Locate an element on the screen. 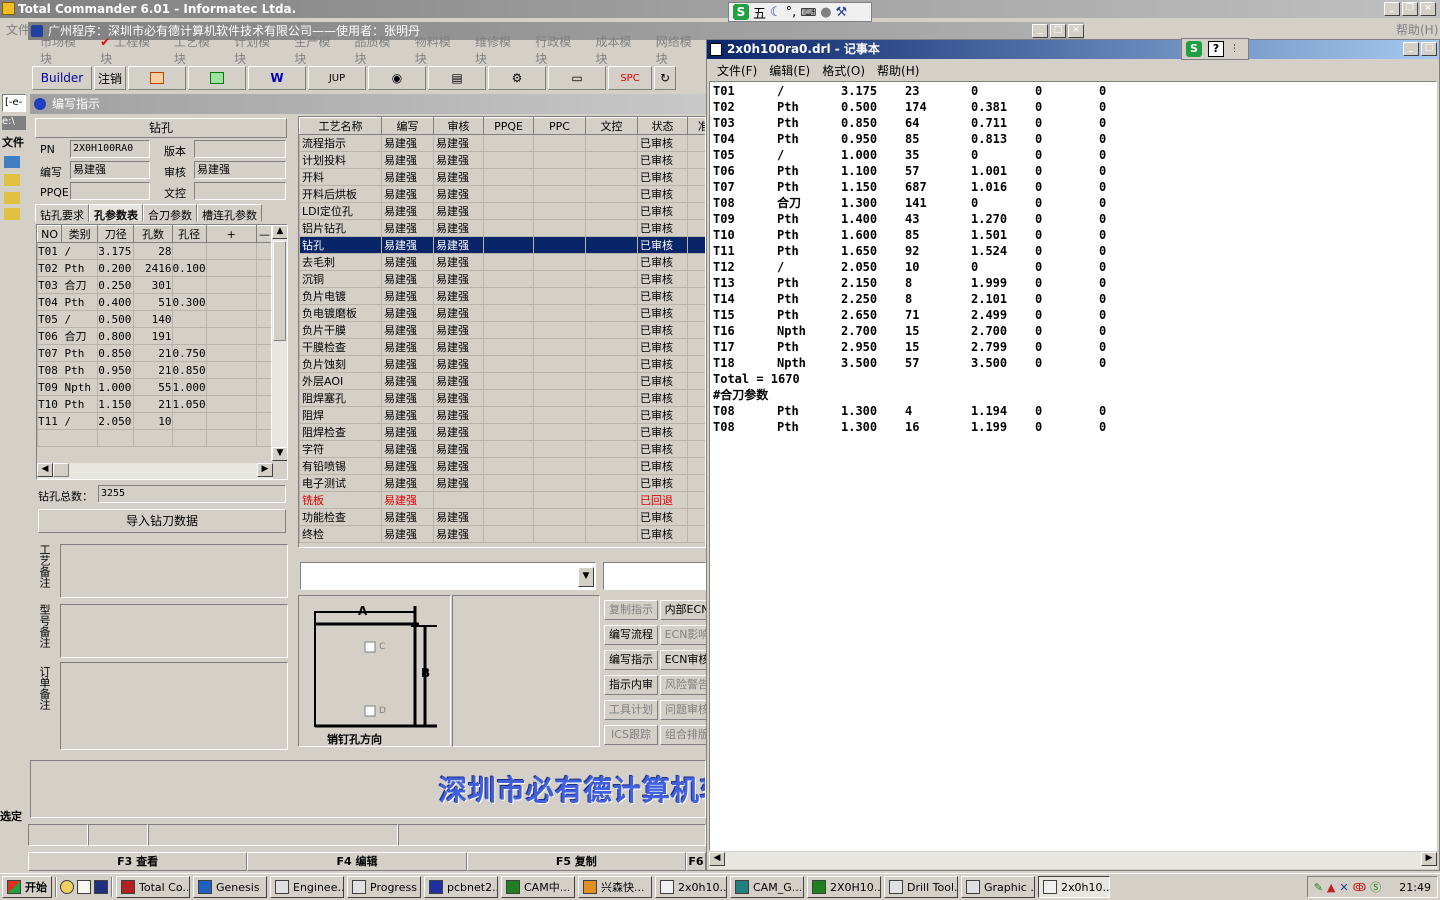  process-name: 字符 is located at coordinates (340, 449).